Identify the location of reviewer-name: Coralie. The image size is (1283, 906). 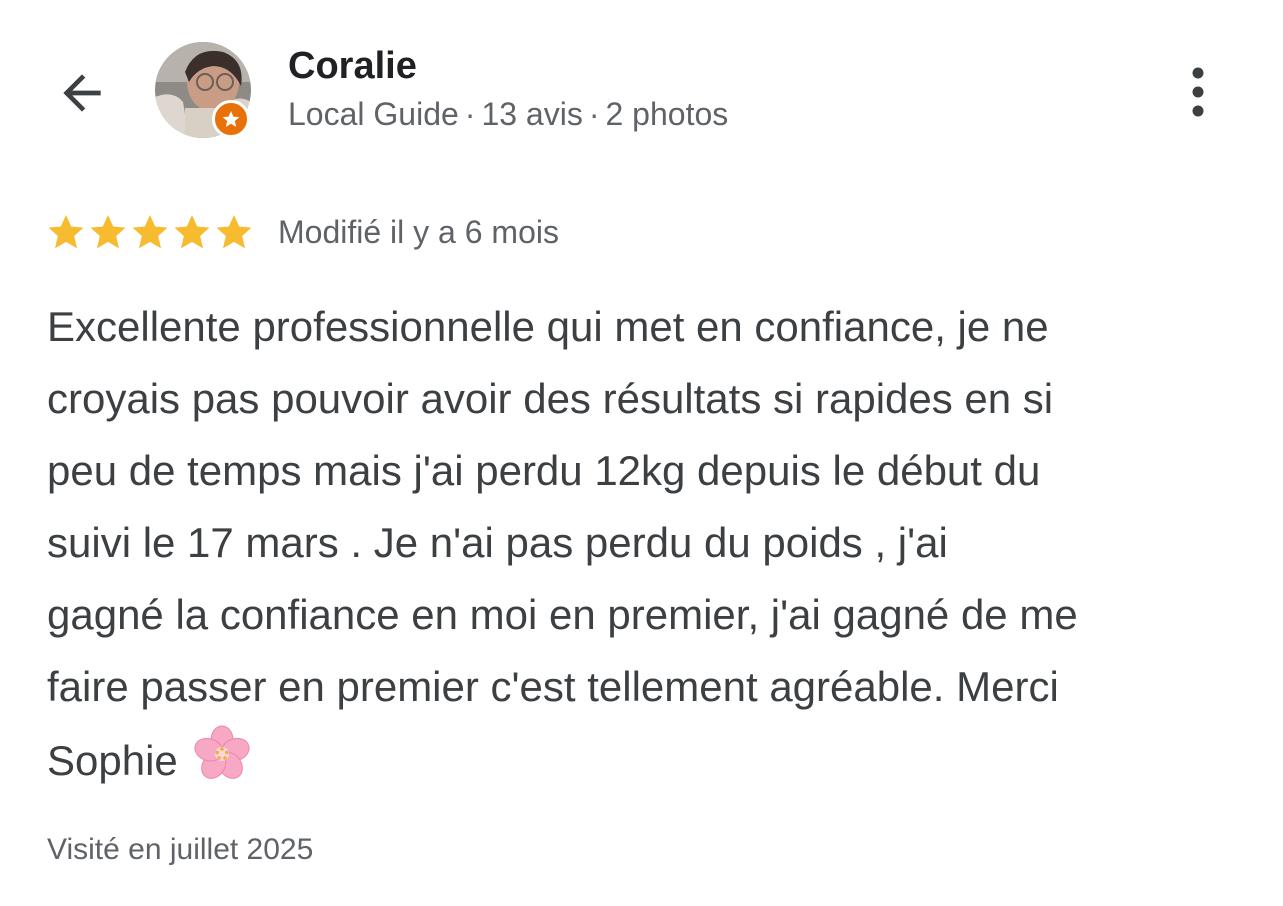
(352, 66).